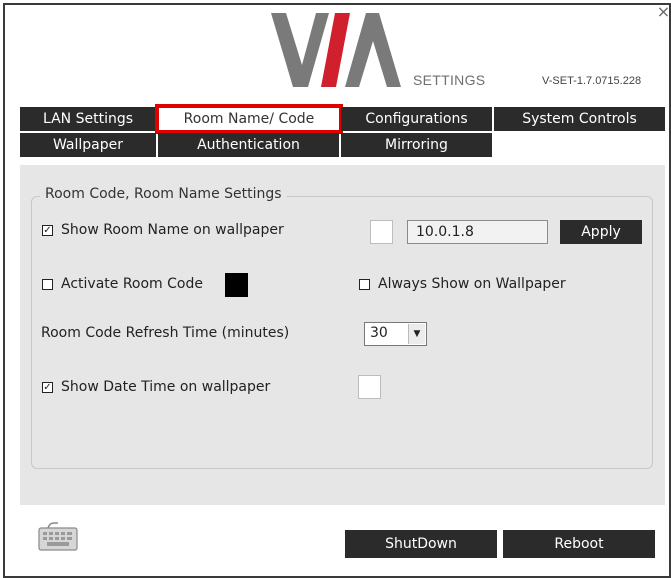 This screenshot has height=578, width=671. I want to click on refresh-time-select: 30 ▼, so click(395, 334).